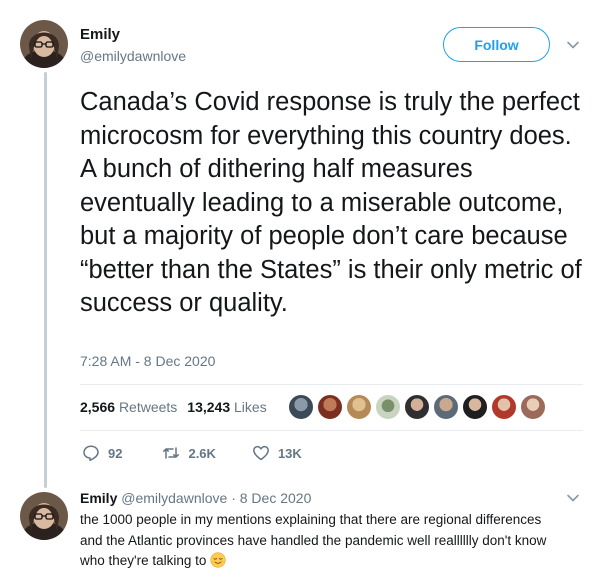  Describe the element at coordinates (98, 498) in the screenshot. I see `reply-author-name: Emily` at that location.